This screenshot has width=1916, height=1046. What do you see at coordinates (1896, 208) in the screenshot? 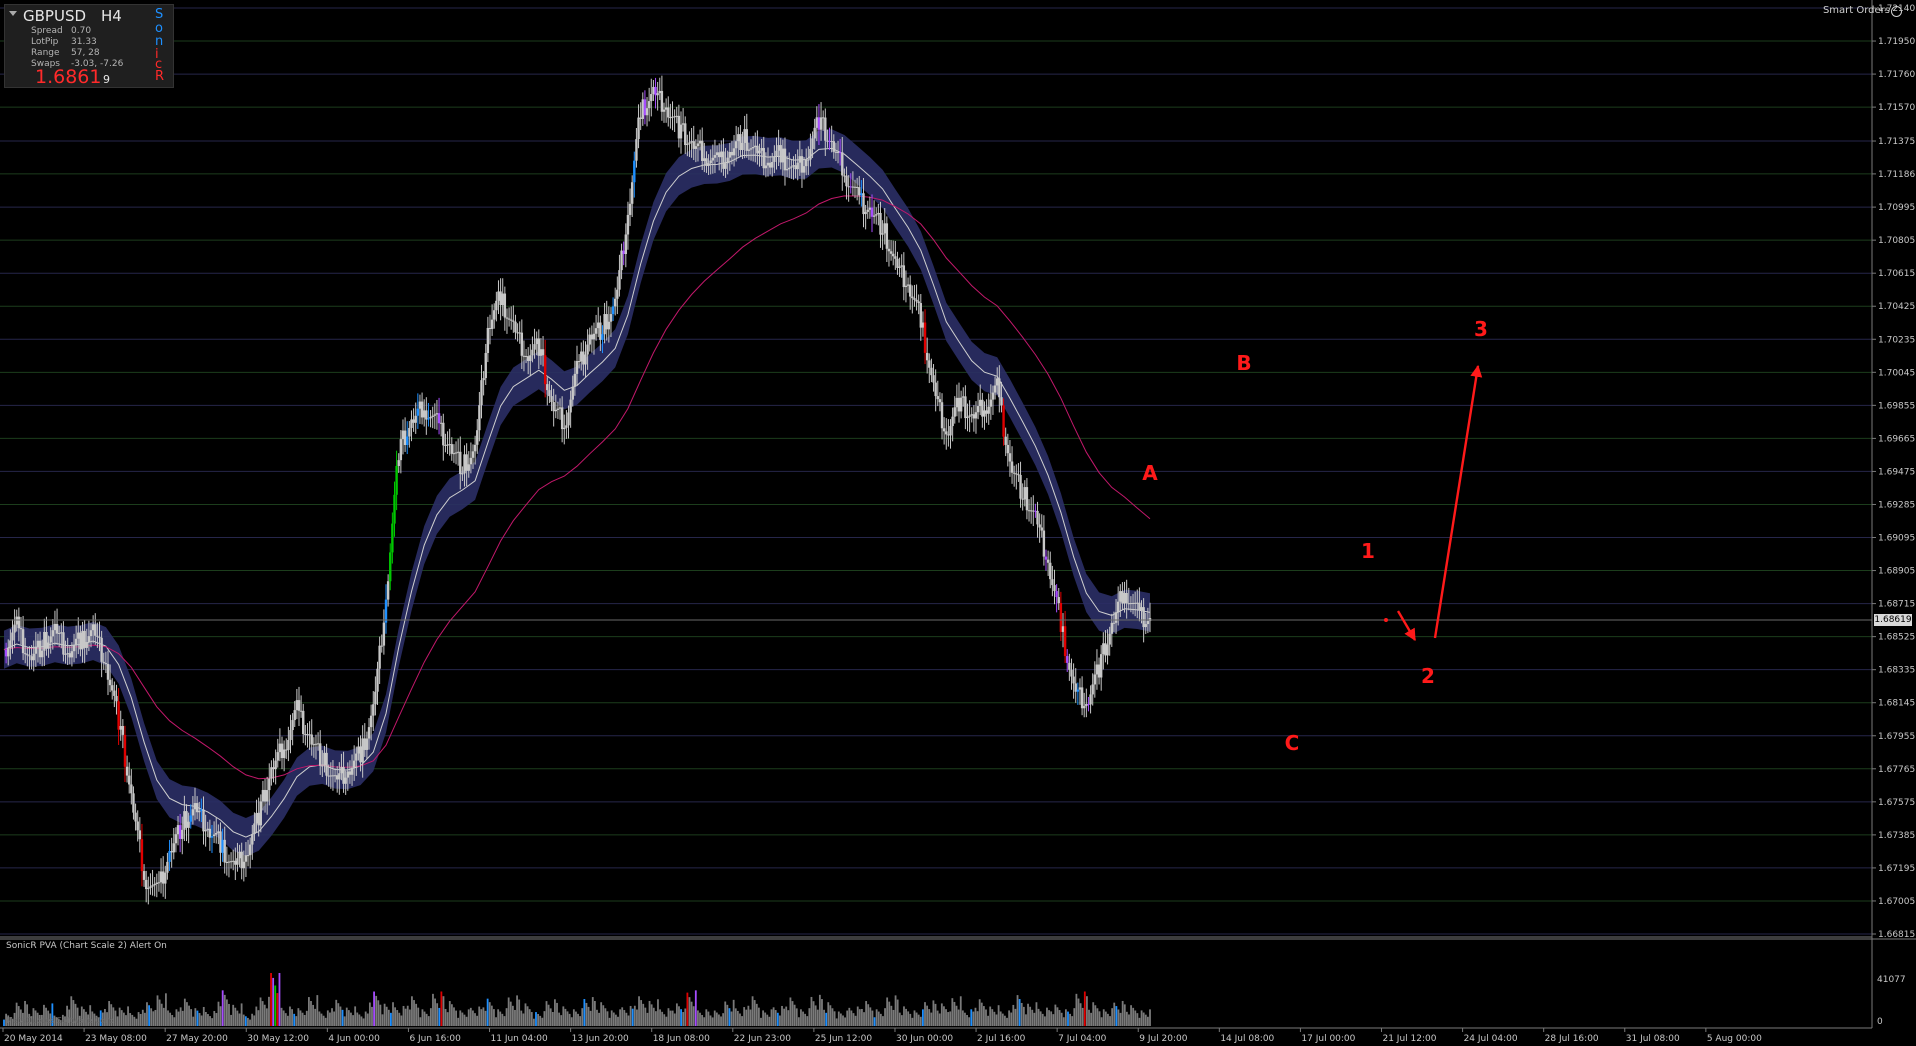
I see `price-tick-label: 1.70995` at bounding box center [1896, 208].